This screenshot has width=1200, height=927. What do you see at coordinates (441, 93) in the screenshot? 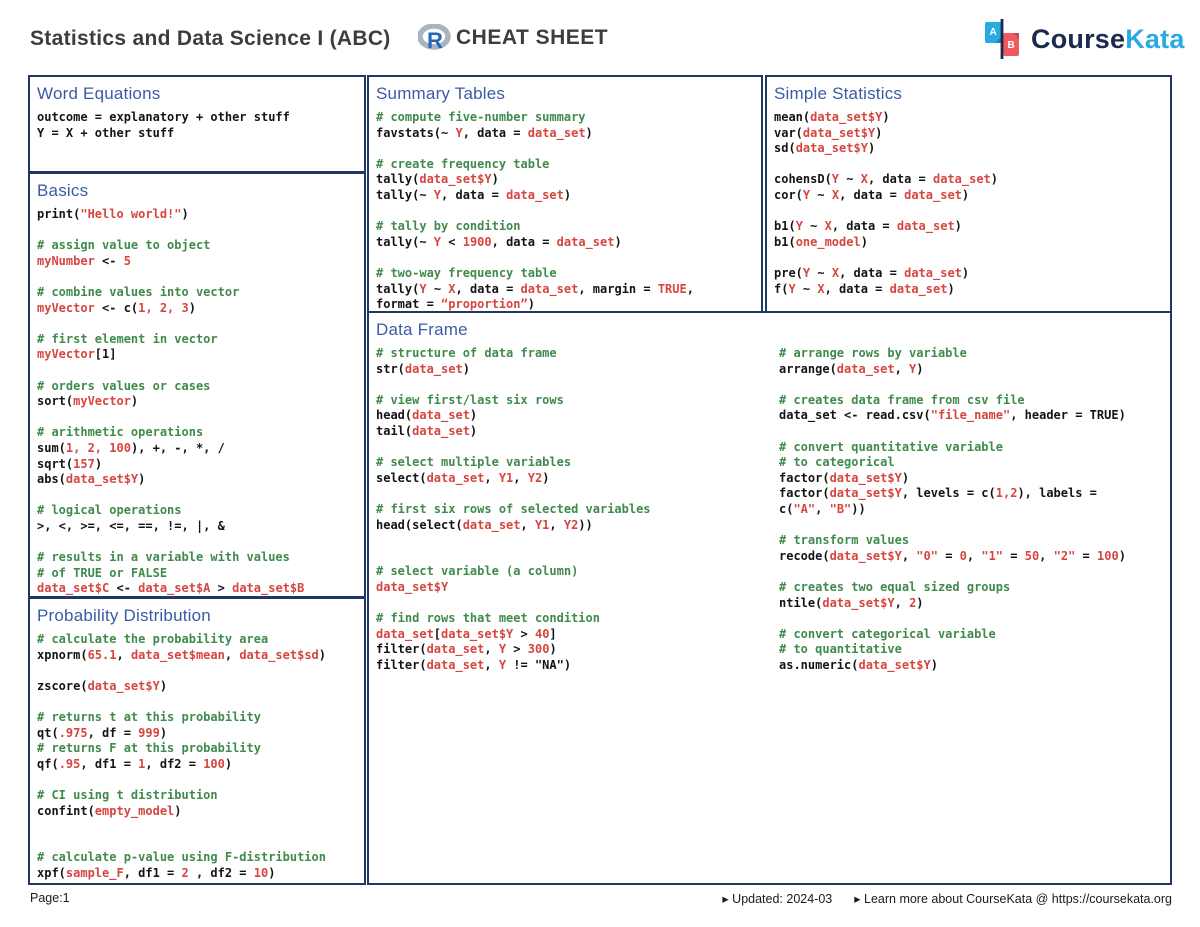
I see `panel-title-summary-tables: Summary Tables` at bounding box center [441, 93].